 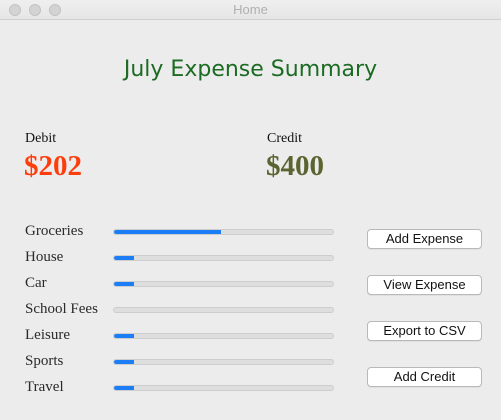 I want to click on view-expense-button: View Expense, so click(x=424, y=285).